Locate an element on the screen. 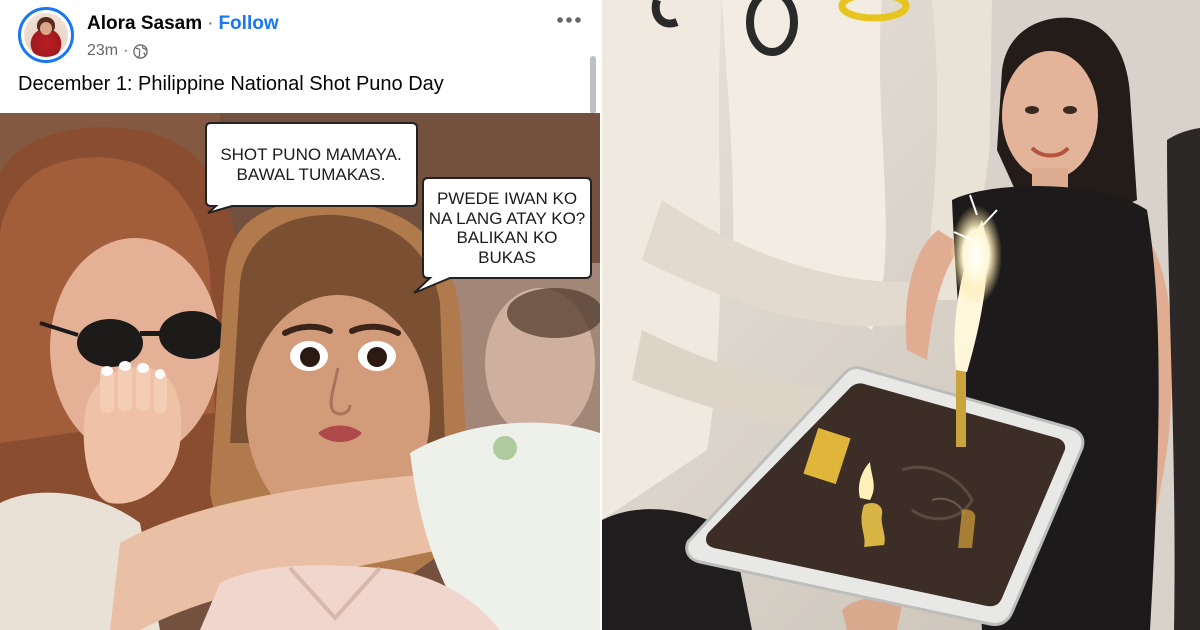 This screenshot has height=630, width=1200. follow-button: Follow is located at coordinates (248, 24).